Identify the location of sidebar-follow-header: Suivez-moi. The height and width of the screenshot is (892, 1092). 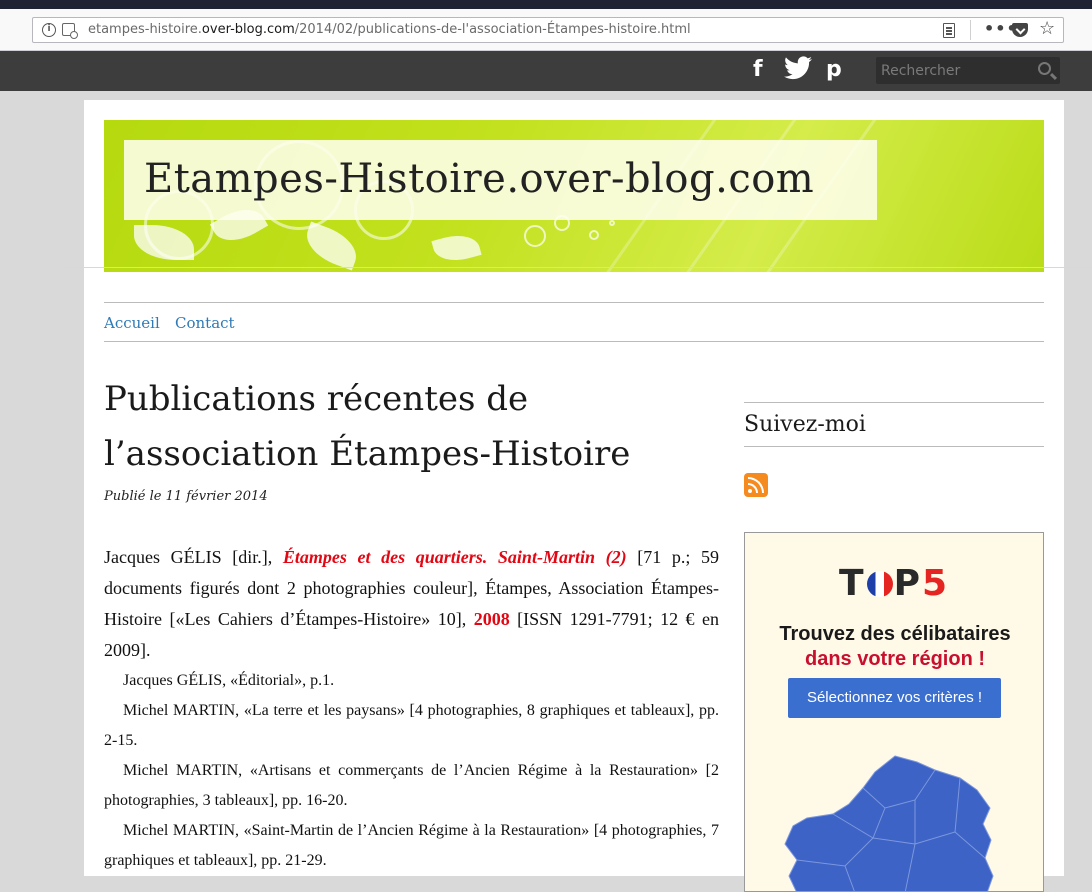
(894, 424).